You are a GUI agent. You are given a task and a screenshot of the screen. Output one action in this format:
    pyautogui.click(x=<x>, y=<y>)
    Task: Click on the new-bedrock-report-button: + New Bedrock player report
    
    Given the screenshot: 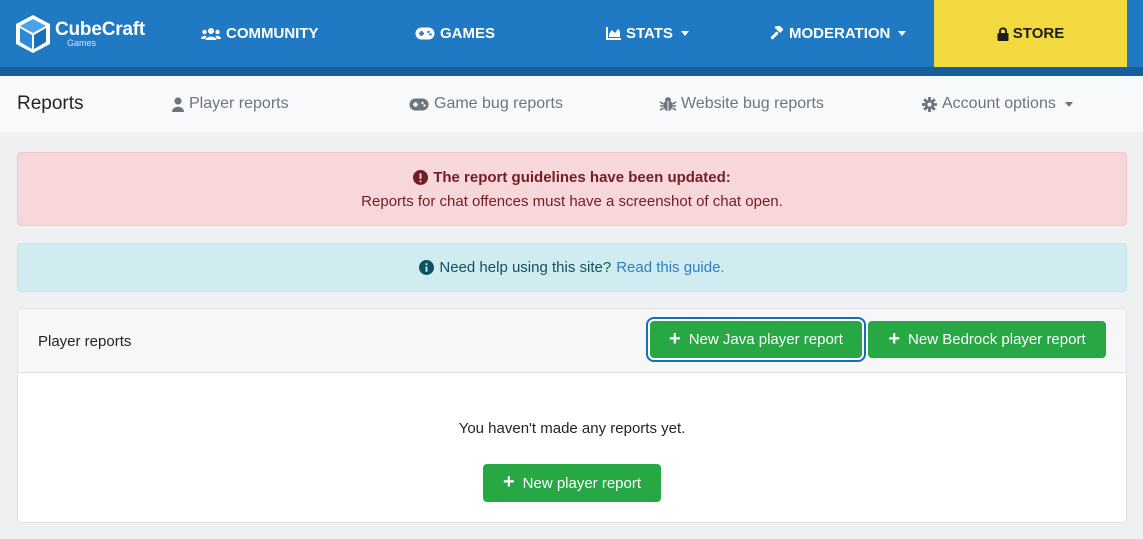 What is the action you would take?
    pyautogui.click(x=987, y=339)
    